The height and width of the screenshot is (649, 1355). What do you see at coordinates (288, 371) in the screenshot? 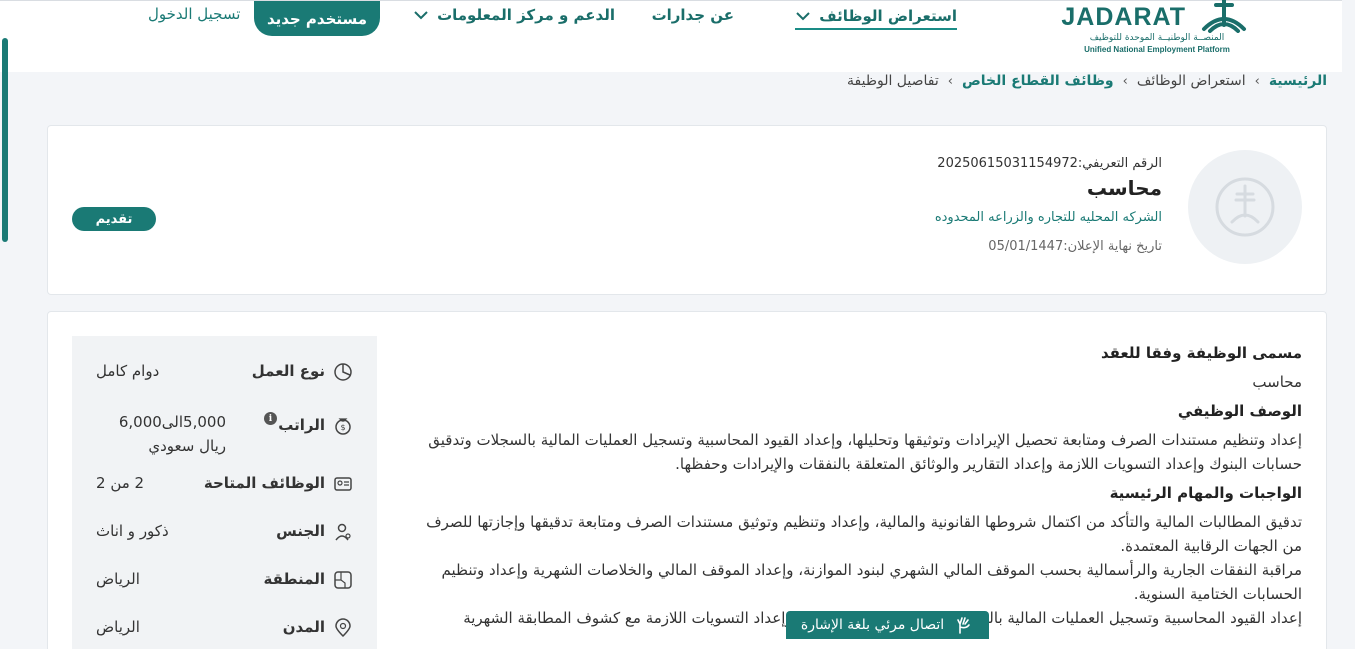
I see `work-type-label: نوع العمل` at bounding box center [288, 371].